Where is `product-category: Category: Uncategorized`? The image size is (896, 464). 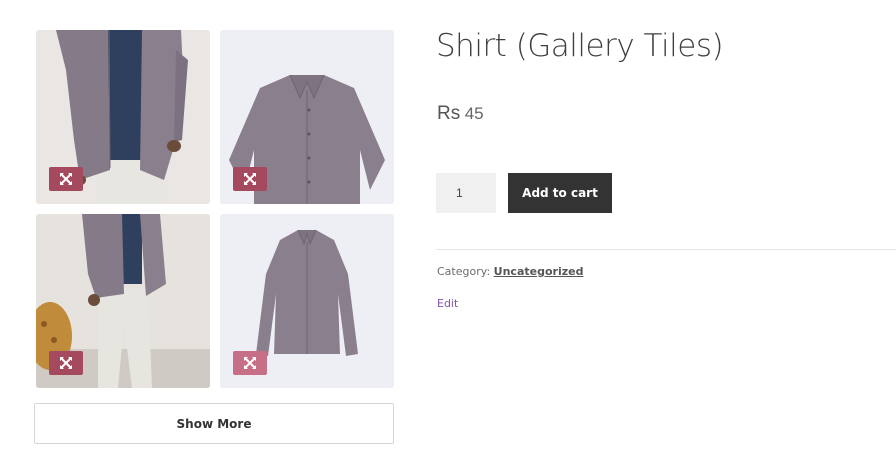
product-category: Category: Uncategorized is located at coordinates (510, 271).